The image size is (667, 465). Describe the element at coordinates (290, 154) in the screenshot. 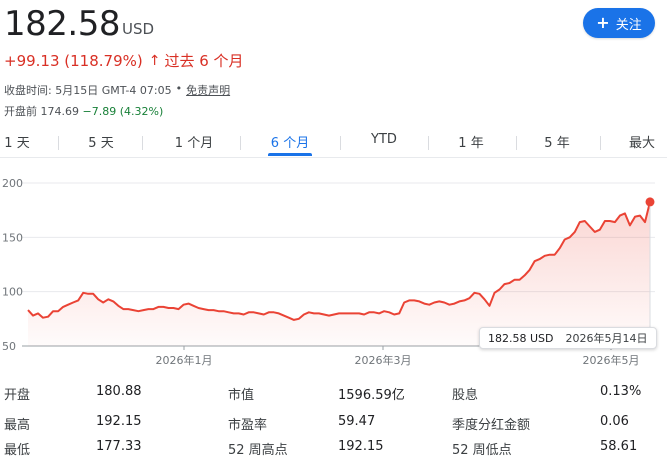

I see `active-tab-indicator` at that location.